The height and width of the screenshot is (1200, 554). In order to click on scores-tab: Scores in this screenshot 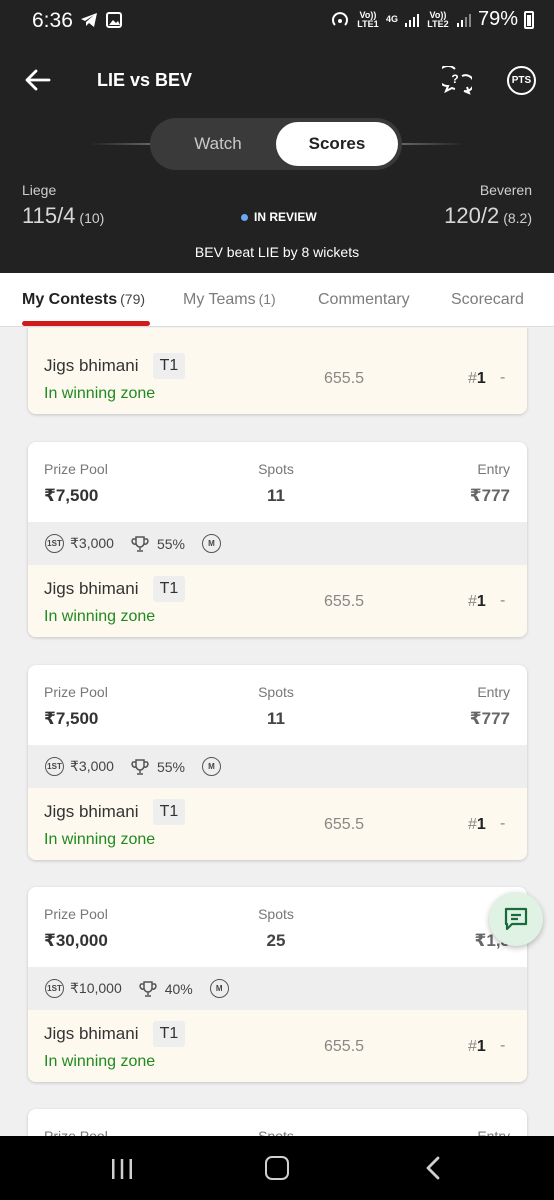, I will do `click(337, 144)`.